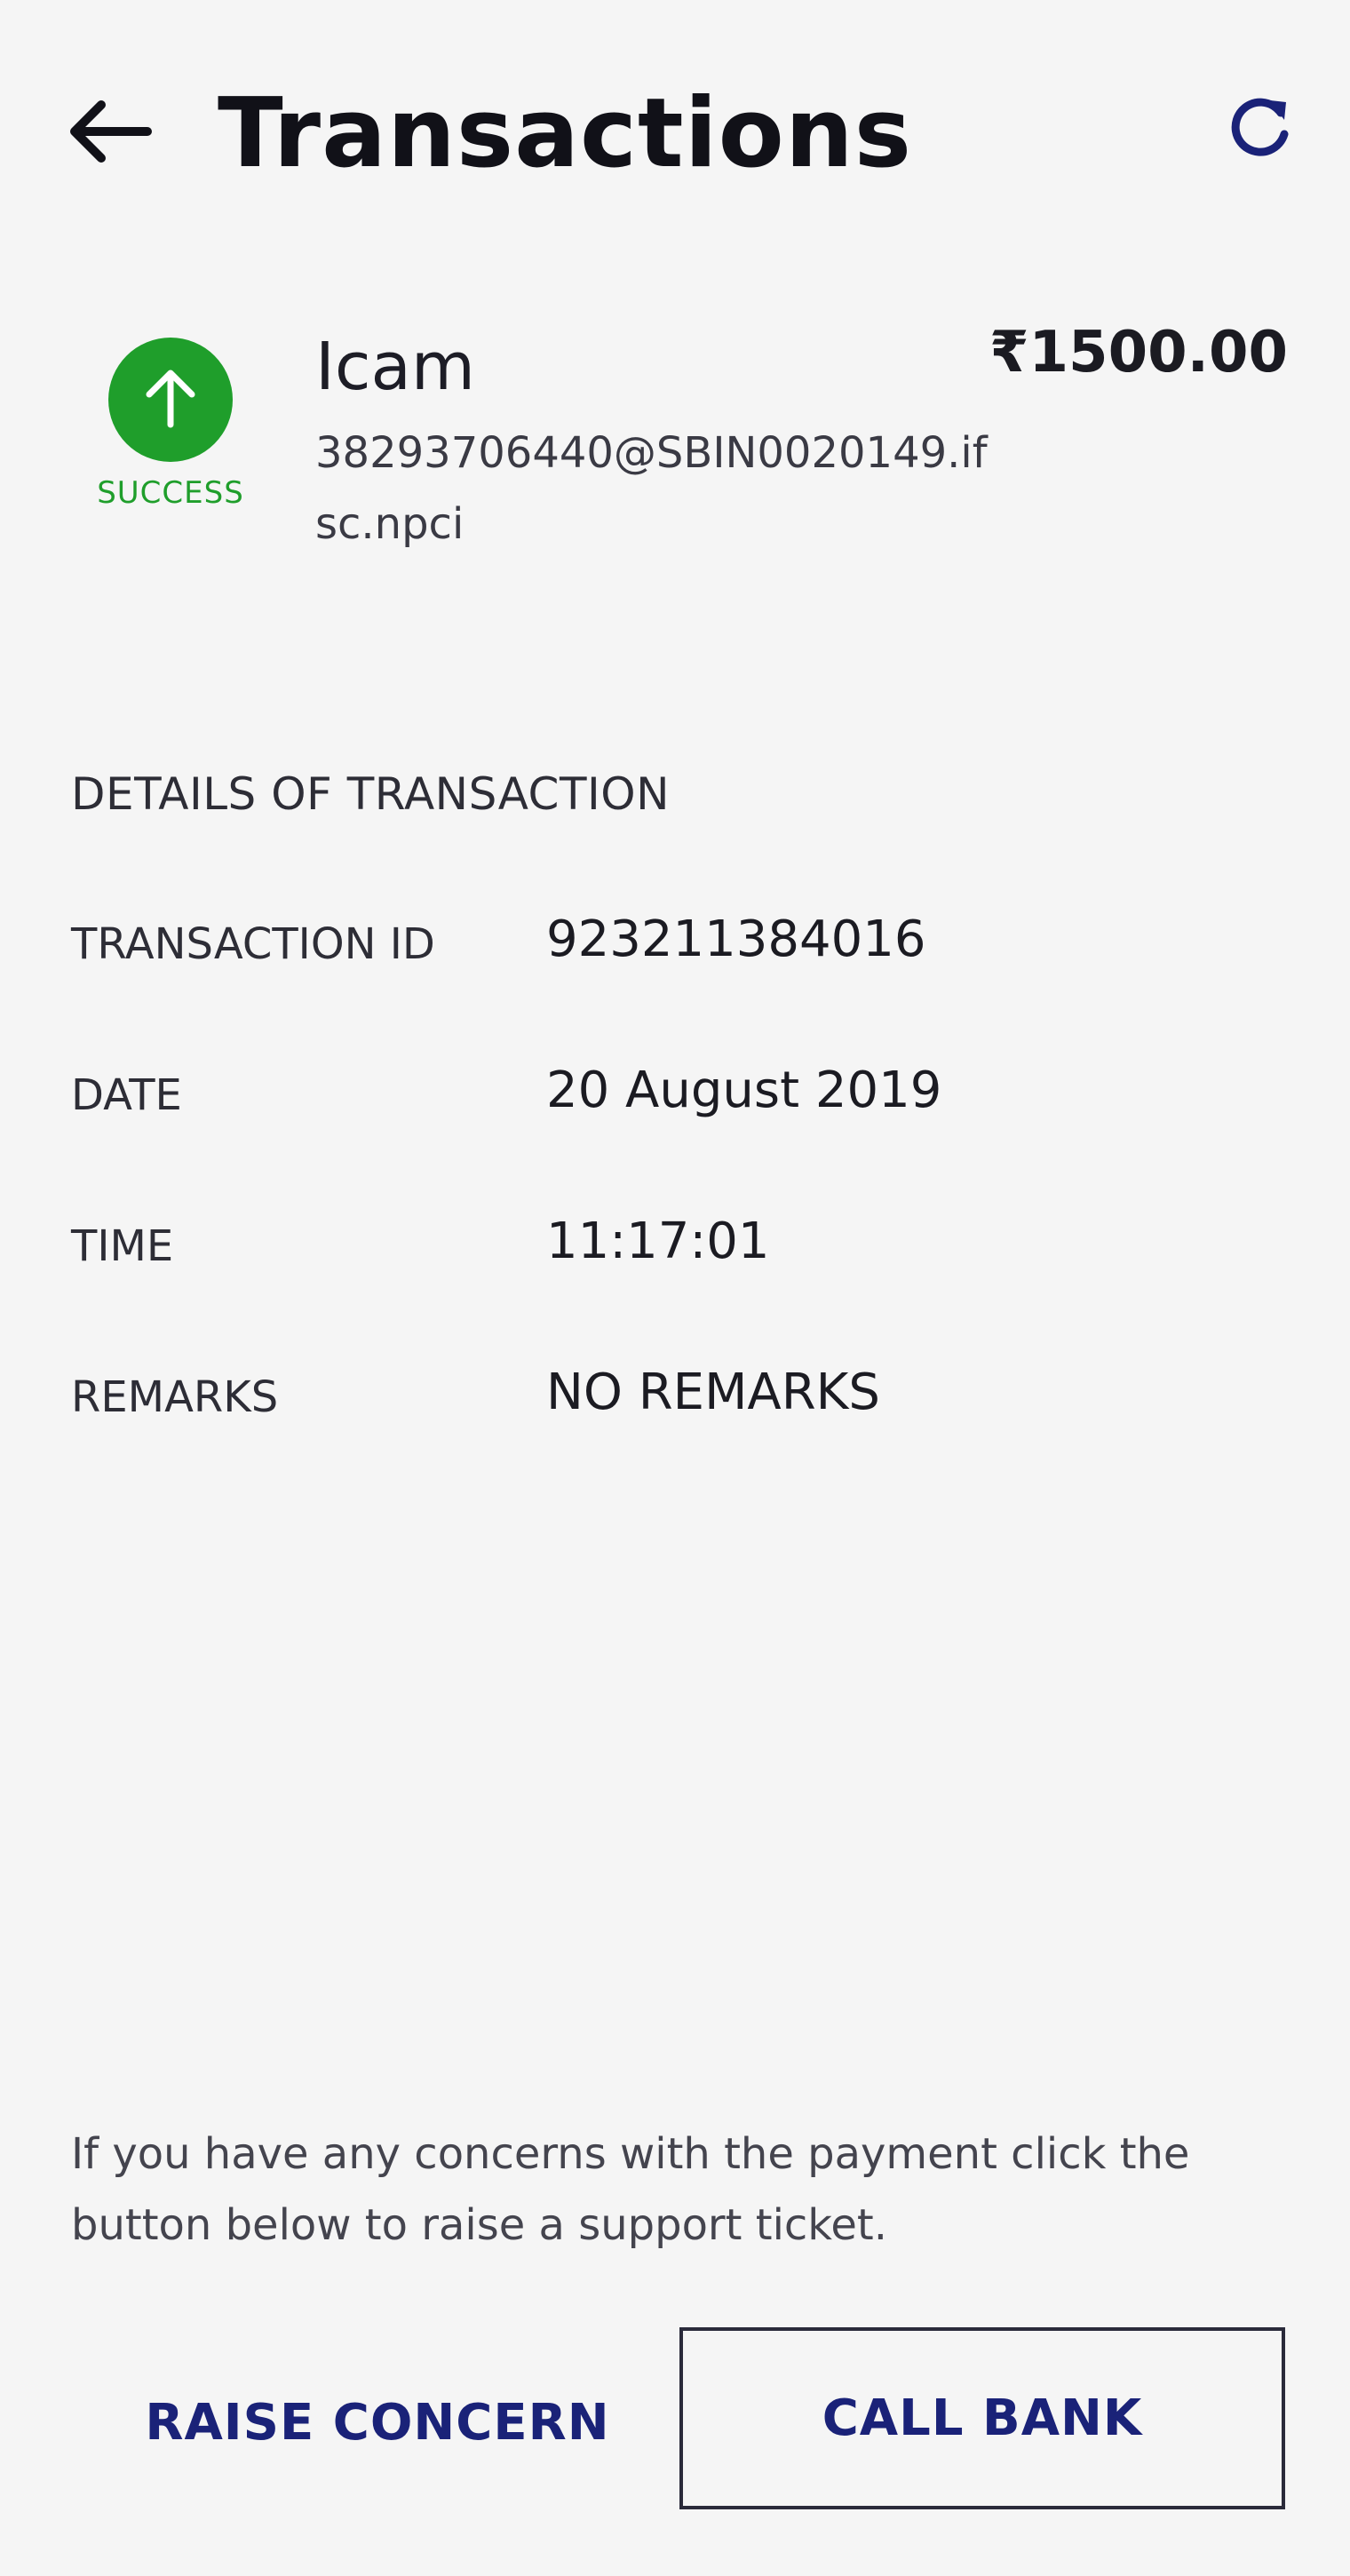 The width and height of the screenshot is (1350, 2576). Describe the element at coordinates (122, 1246) in the screenshot. I see `time-label: TIME` at that location.